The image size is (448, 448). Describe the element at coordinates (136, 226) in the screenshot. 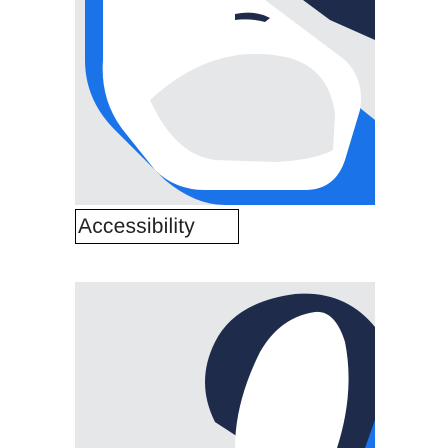

I see `accessibility-label: Accessibility` at that location.